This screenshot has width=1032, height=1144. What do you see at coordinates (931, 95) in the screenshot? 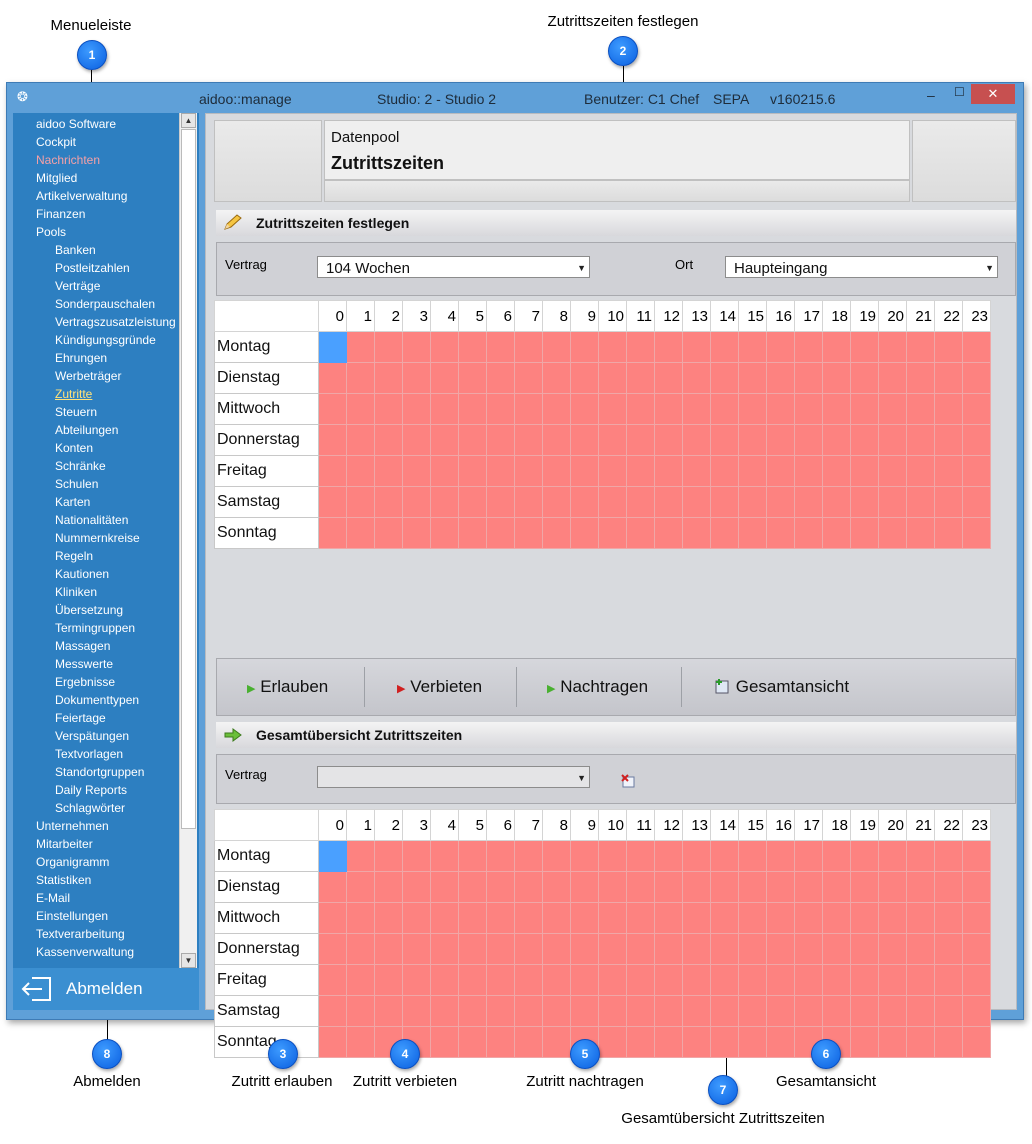
I see `minimize-icon: –` at bounding box center [931, 95].